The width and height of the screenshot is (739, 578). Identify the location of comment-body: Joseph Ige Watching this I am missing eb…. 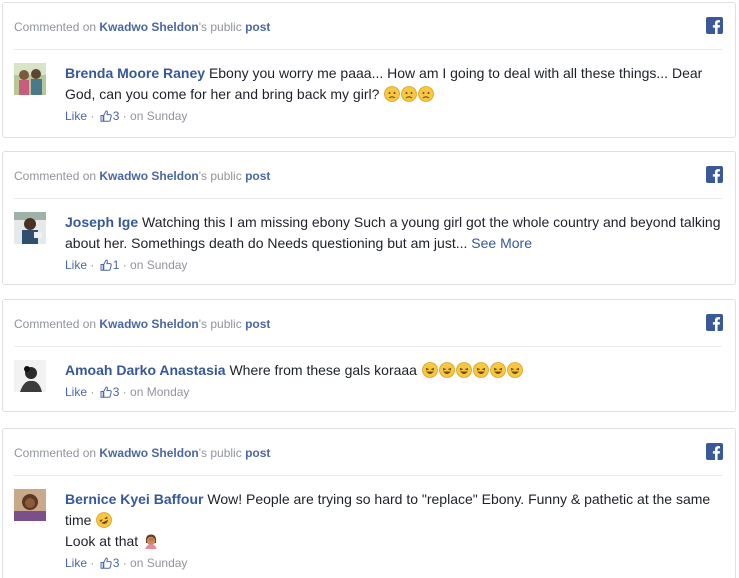
(400, 226).